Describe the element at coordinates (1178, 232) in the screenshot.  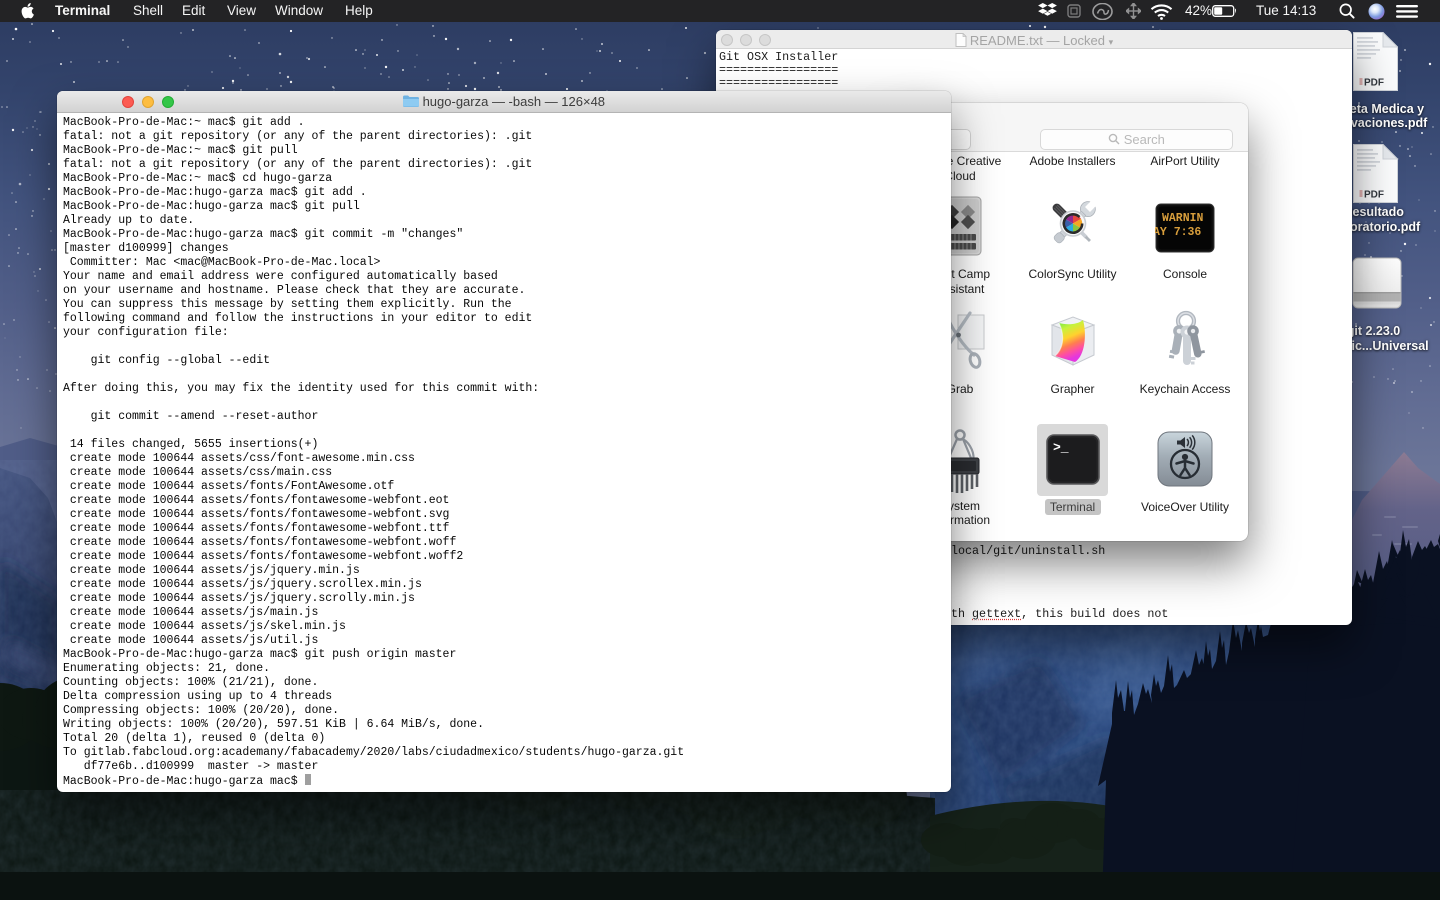
I see `svg-text: AY 7:36` at that location.